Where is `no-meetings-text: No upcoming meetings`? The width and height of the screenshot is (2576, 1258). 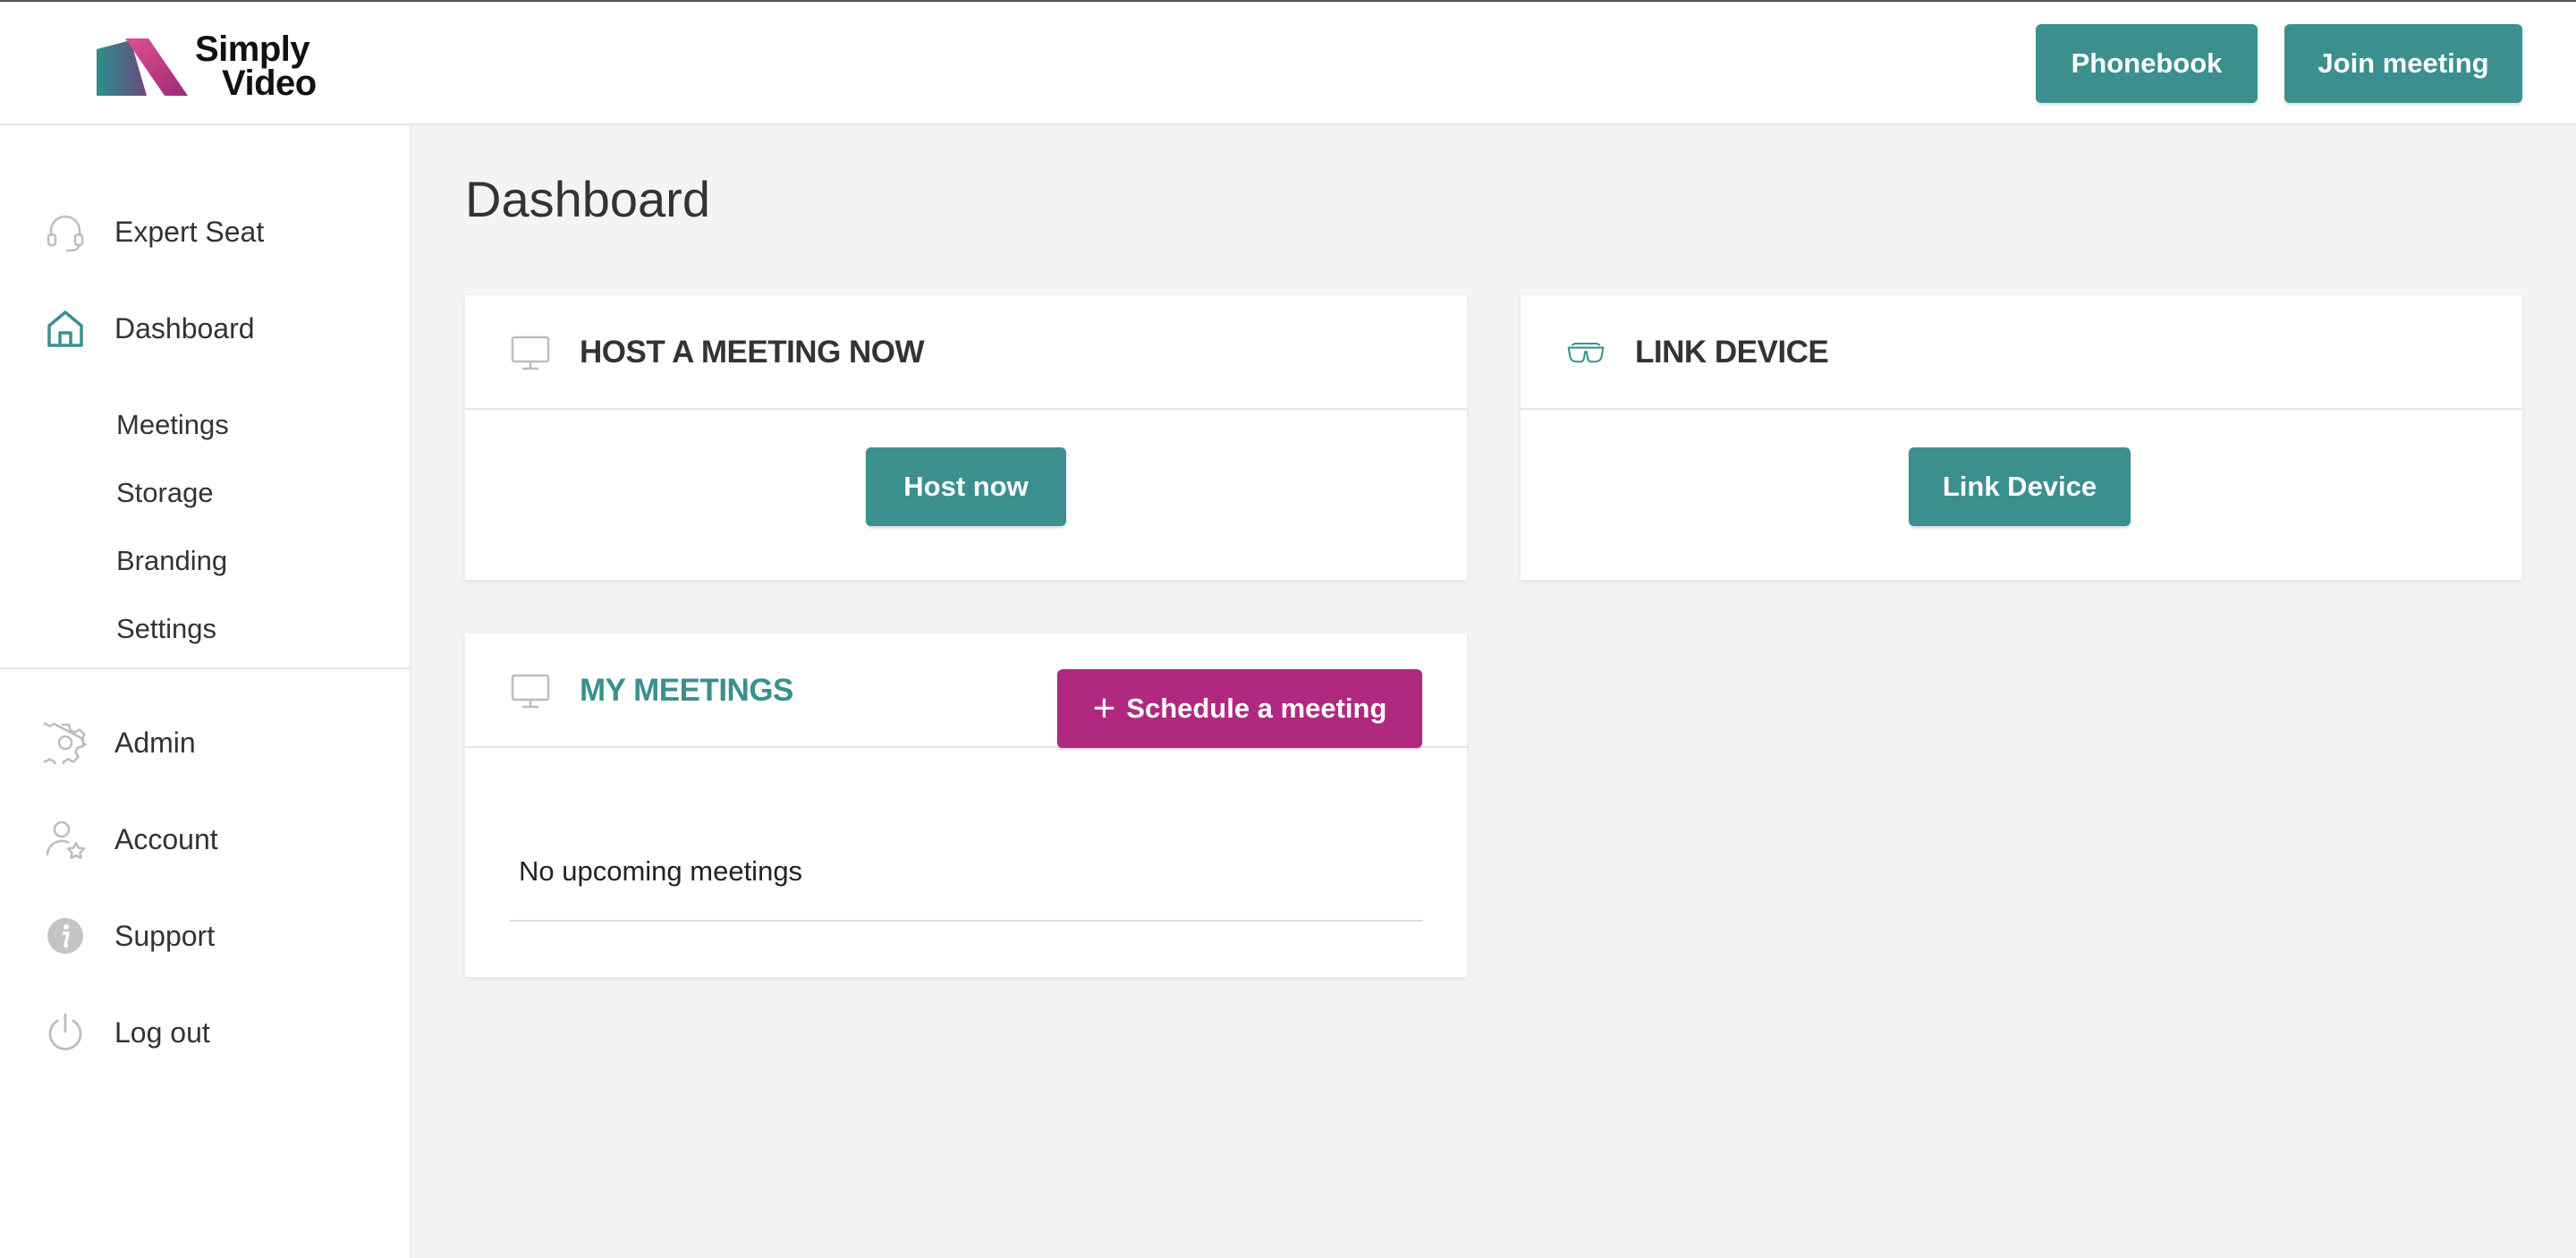
no-meetings-text: No upcoming meetings is located at coordinates (661, 871).